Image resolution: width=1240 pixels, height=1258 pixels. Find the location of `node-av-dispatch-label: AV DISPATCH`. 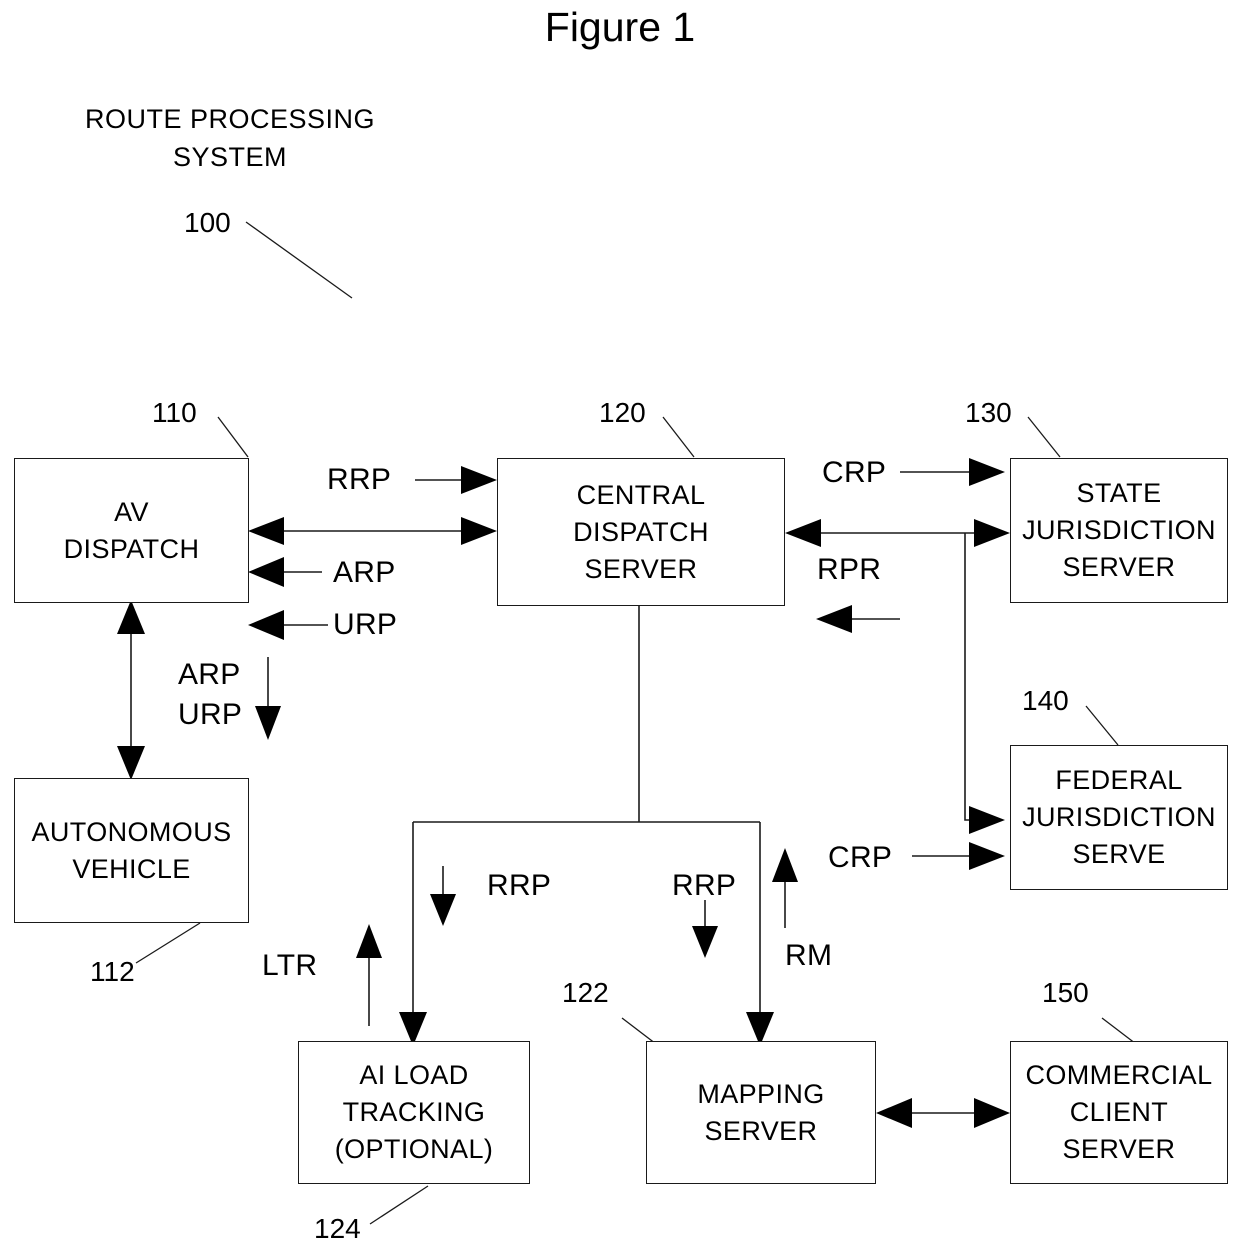

node-av-dispatch-label: AV DISPATCH is located at coordinates (131, 530).